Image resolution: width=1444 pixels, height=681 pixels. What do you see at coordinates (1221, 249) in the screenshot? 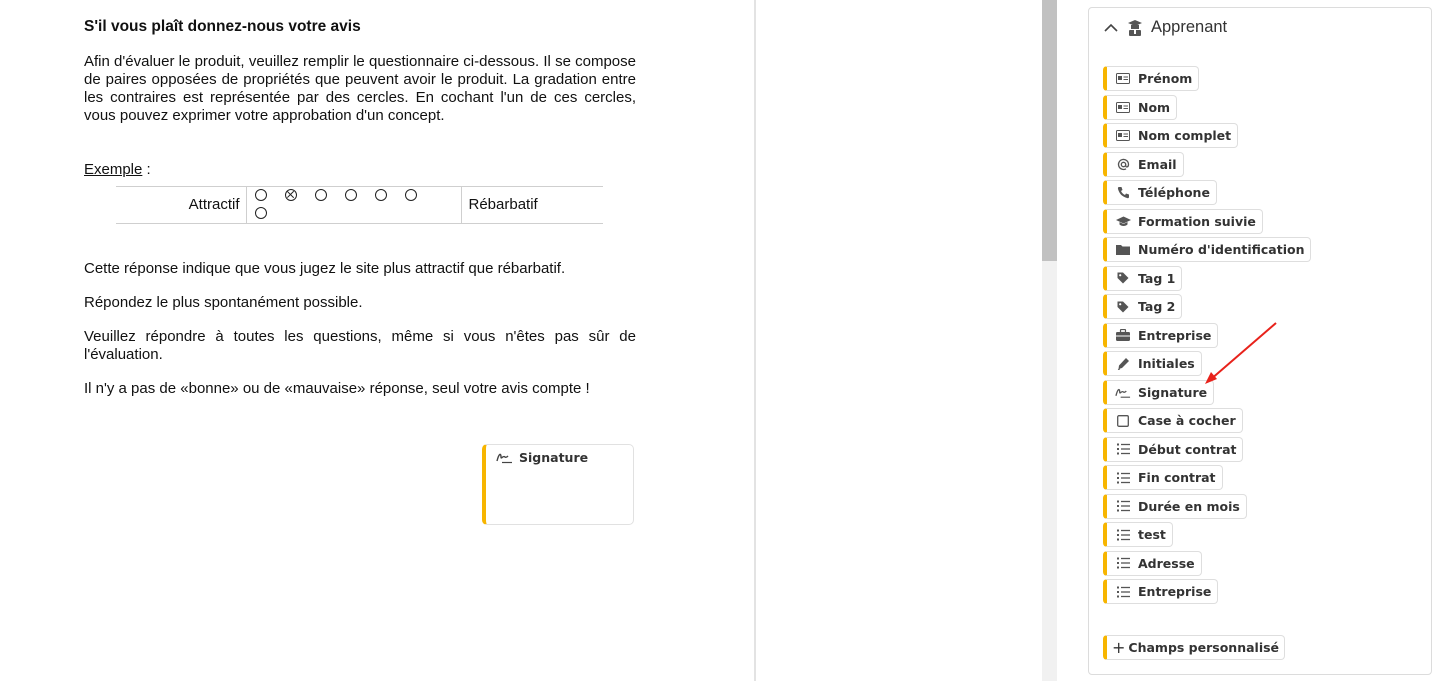
I see `field-chip-label: Numéro d'identification` at bounding box center [1221, 249].